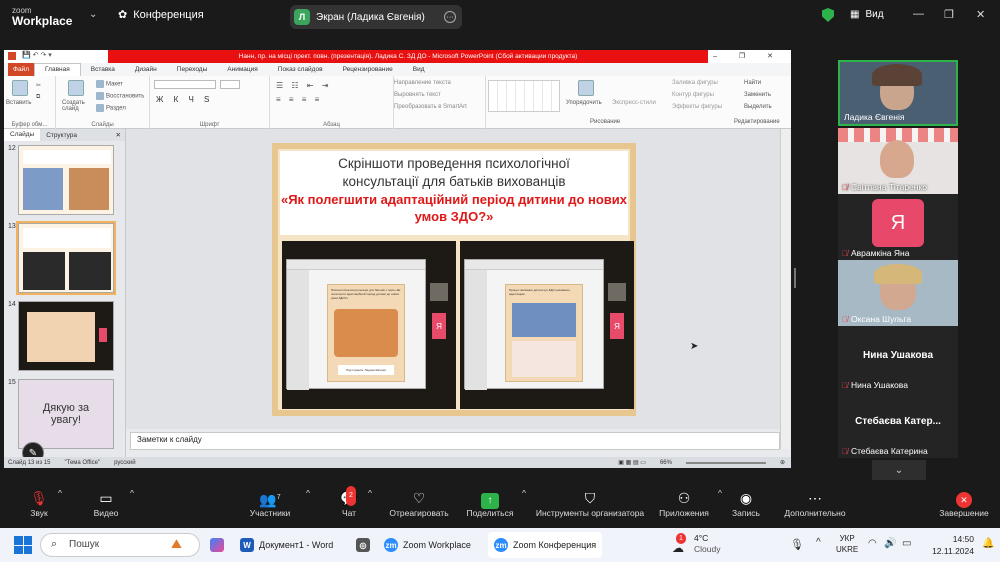  I want to click on share-button: ↑ Поделиться, so click(490, 503).